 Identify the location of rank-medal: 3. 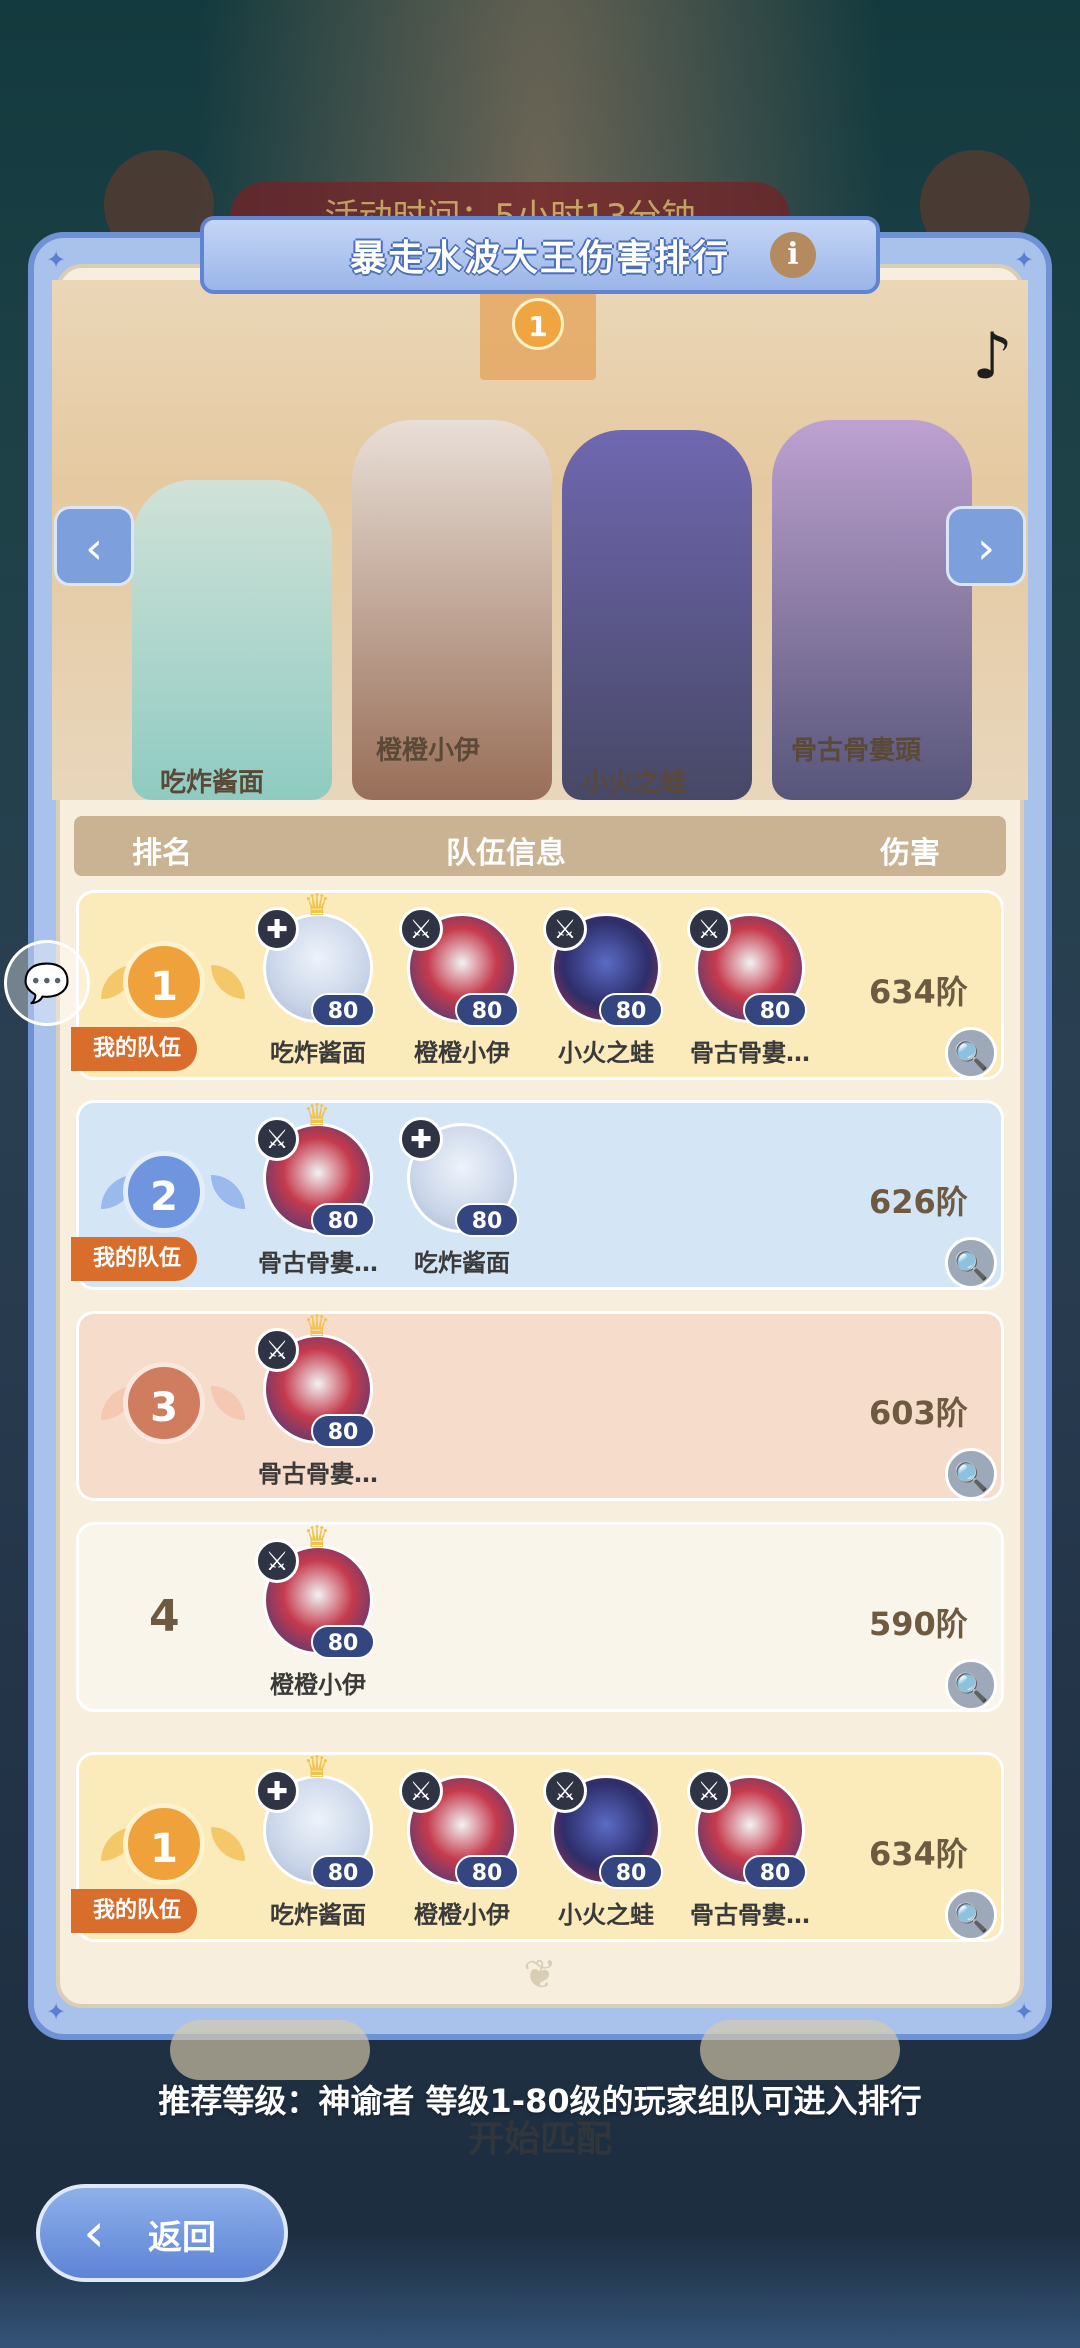
(164, 1403).